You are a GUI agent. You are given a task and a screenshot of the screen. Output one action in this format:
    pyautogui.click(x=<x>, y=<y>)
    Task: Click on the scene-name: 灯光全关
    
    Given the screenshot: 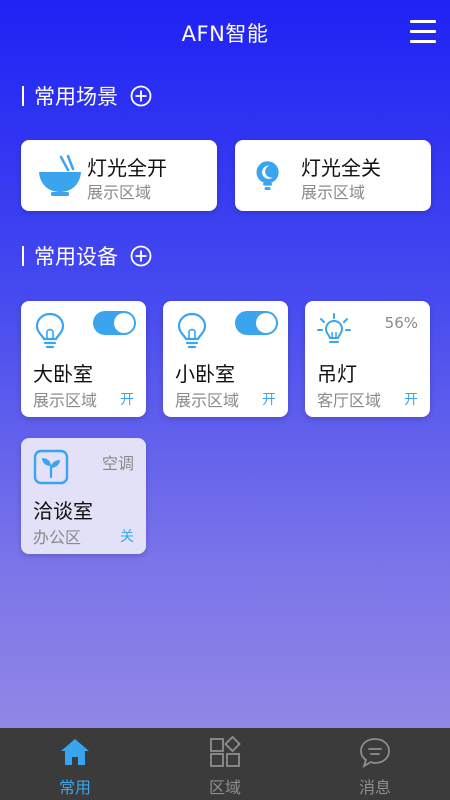 What is the action you would take?
    pyautogui.click(x=341, y=168)
    